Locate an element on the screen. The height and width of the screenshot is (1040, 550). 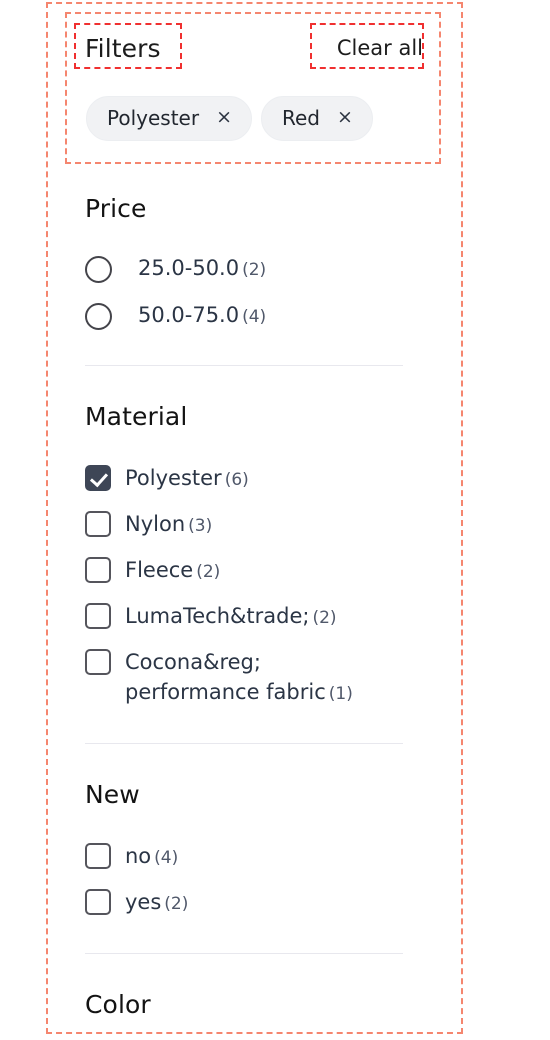
option-label-text: 50.0-75.0 is located at coordinates (189, 315).